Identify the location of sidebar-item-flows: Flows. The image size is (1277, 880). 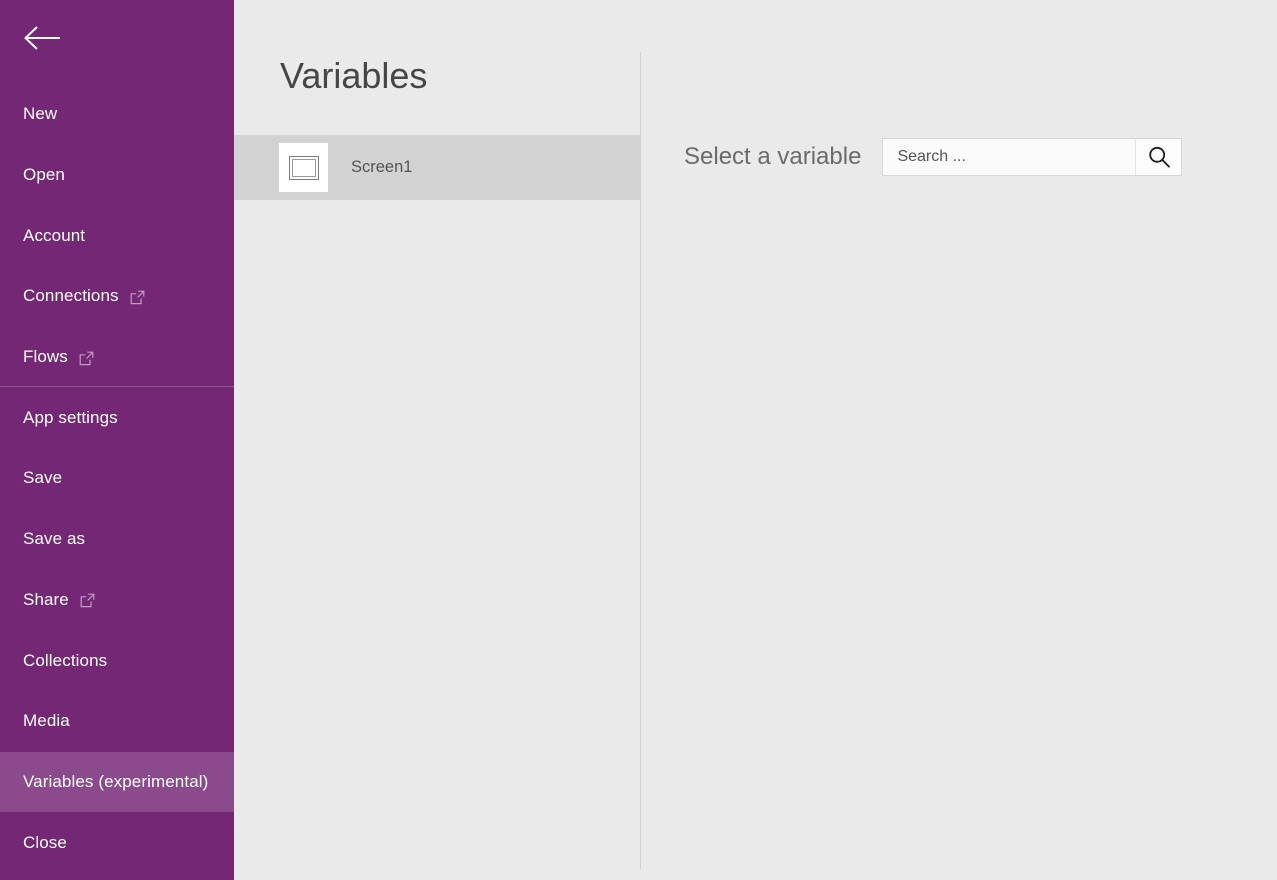
(117, 357).